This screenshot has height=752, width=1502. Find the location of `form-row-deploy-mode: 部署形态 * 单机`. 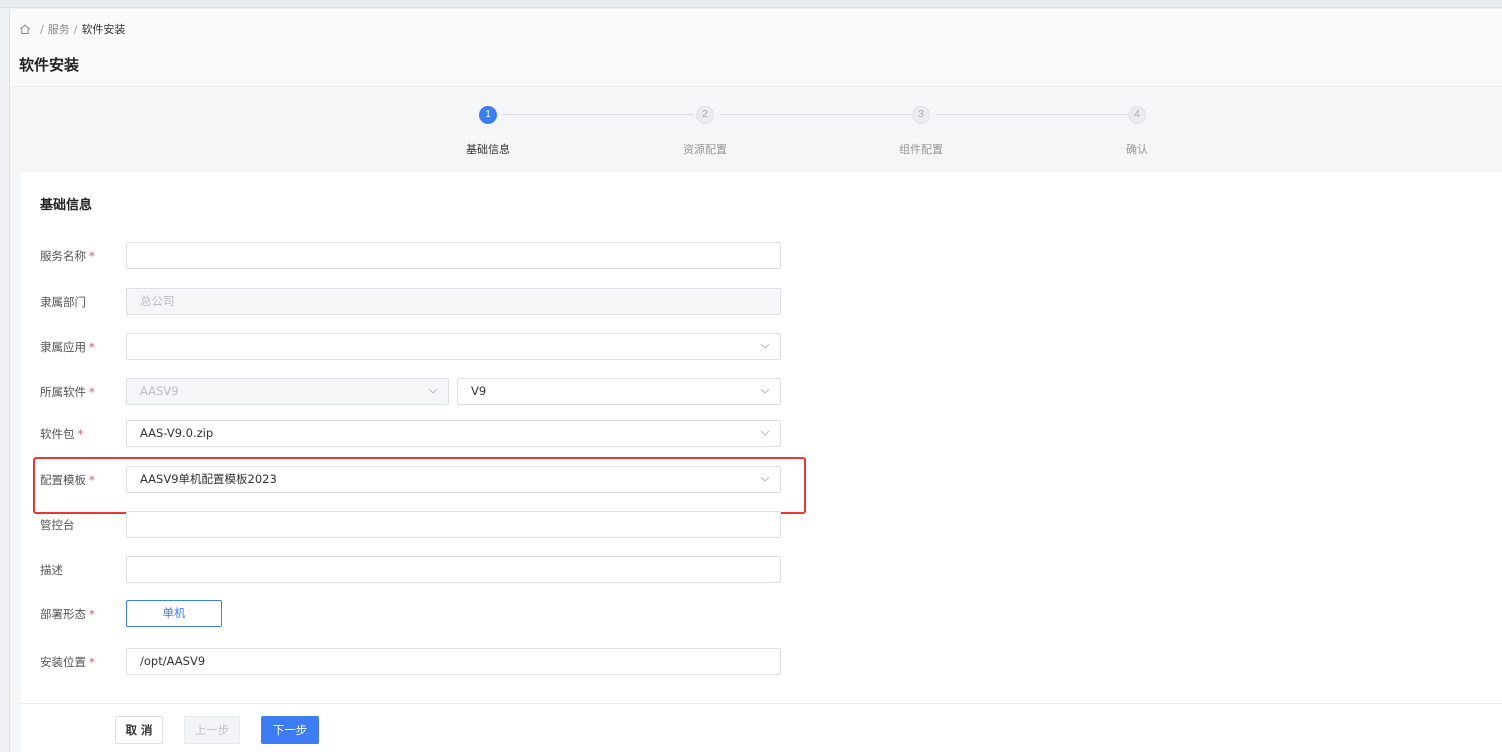

form-row-deploy-mode: 部署形态 * 单机 is located at coordinates (420, 614).